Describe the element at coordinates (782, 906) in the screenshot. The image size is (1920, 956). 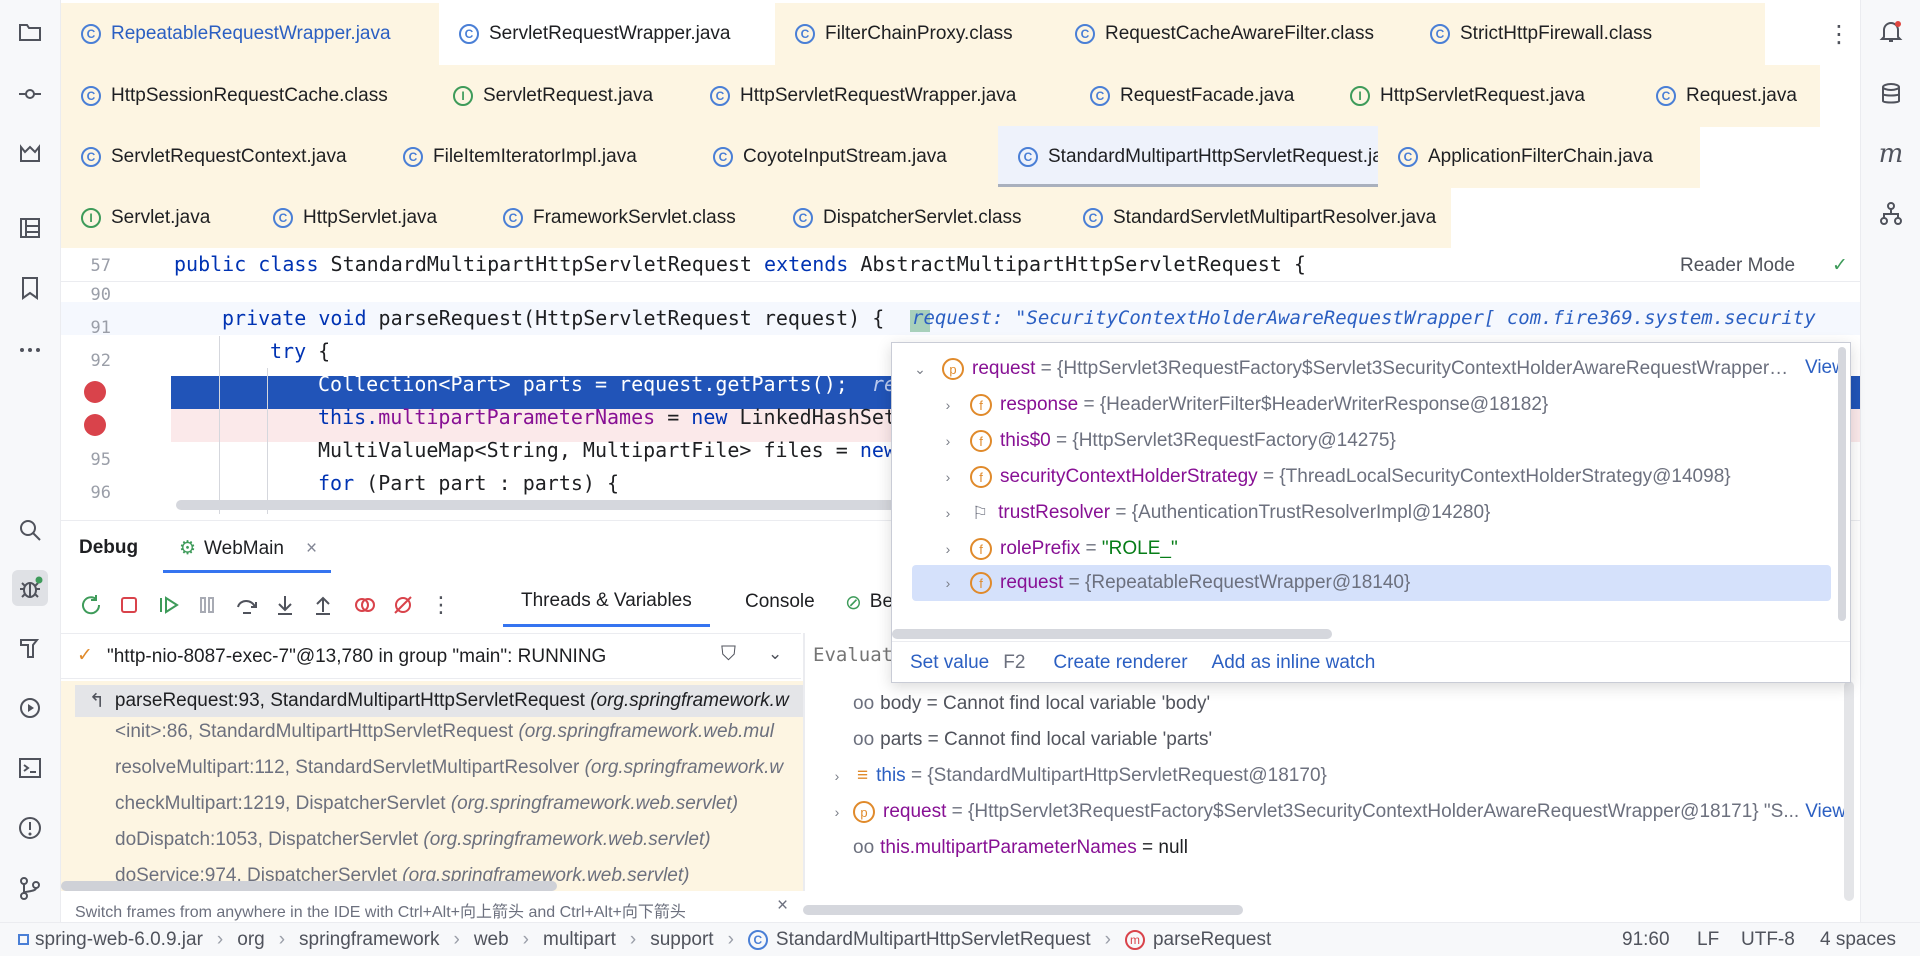
I see `close-hint-icon: ×` at that location.